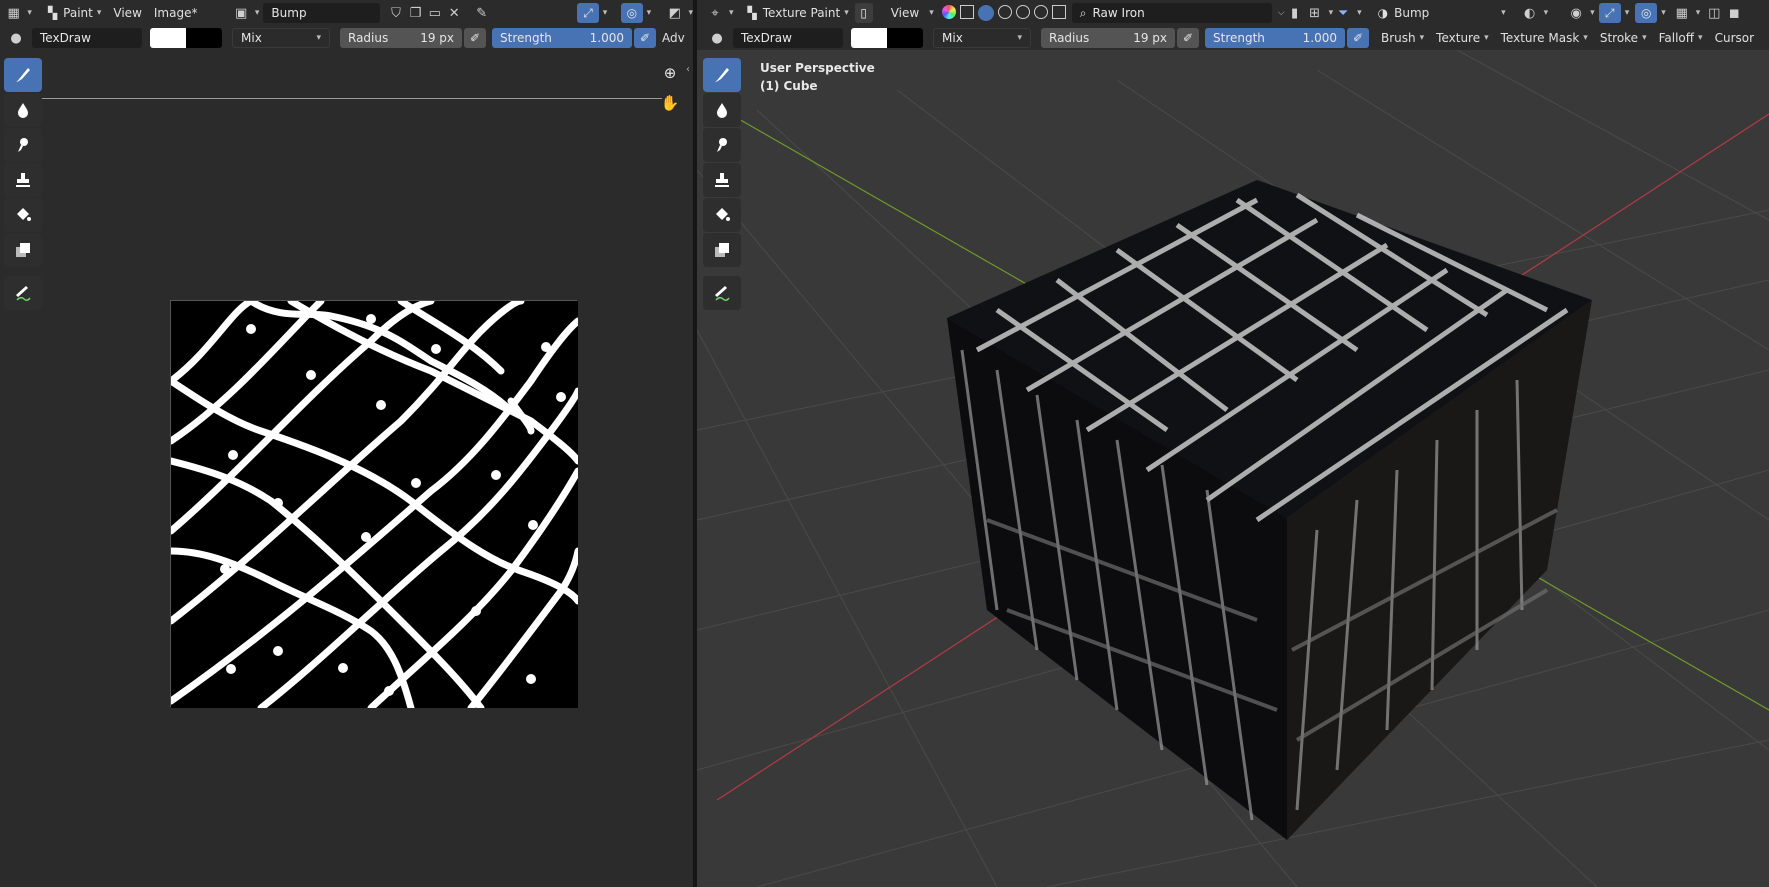 This screenshot has width=1769, height=887. I want to click on mode-selector: ▚ Paint ▾, so click(74, 13).